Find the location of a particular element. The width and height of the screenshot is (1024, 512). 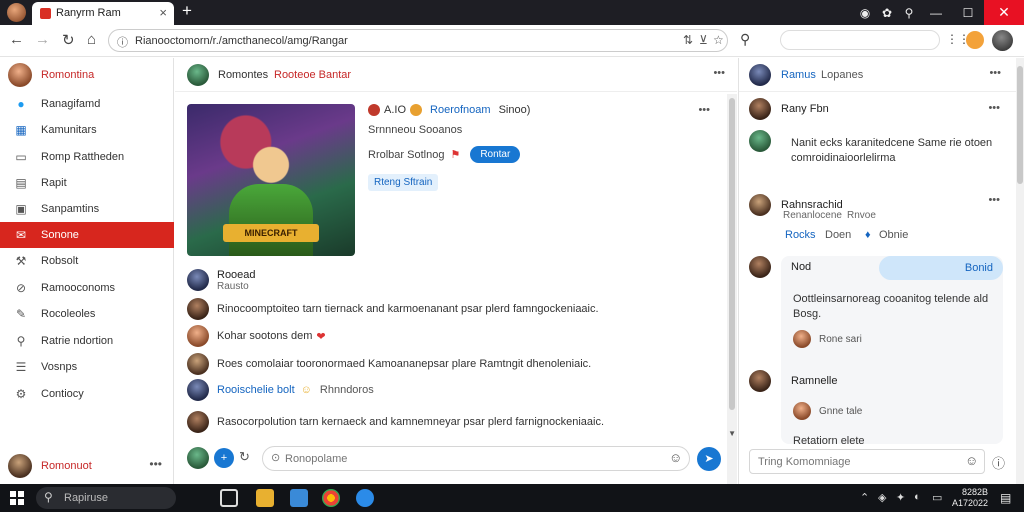

action-reply: Doen is located at coordinates (838, 235).